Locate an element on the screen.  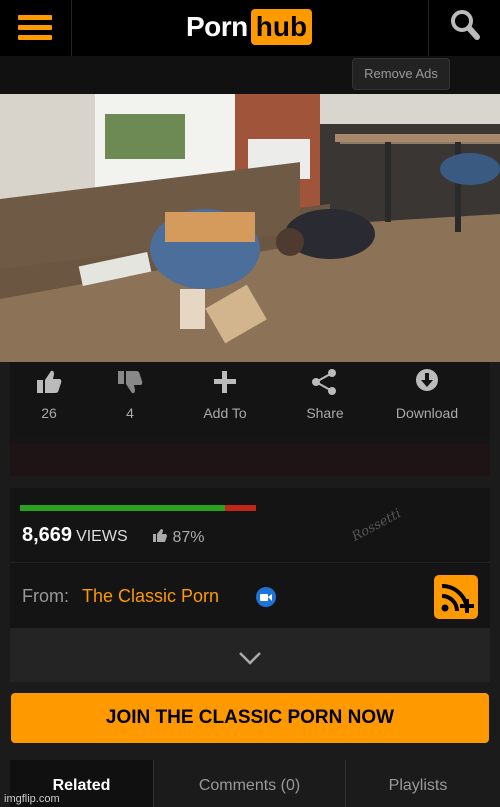
menu-icon is located at coordinates (35, 17).